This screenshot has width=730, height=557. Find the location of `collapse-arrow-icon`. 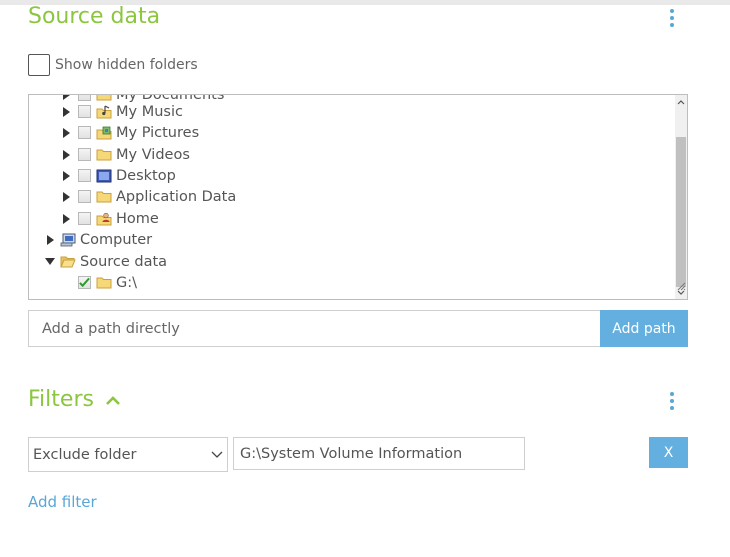

collapse-arrow-icon is located at coordinates (50, 262).